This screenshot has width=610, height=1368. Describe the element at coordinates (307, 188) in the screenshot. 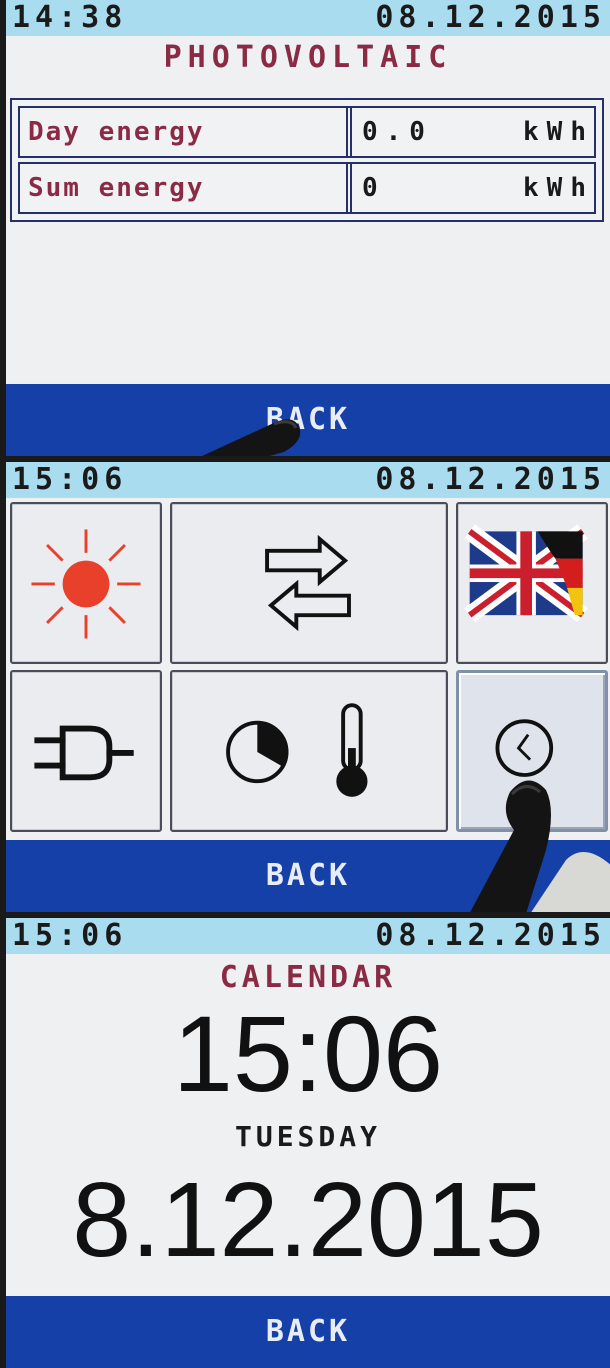

I see `table-row: Sum energy 0 kWh` at that location.